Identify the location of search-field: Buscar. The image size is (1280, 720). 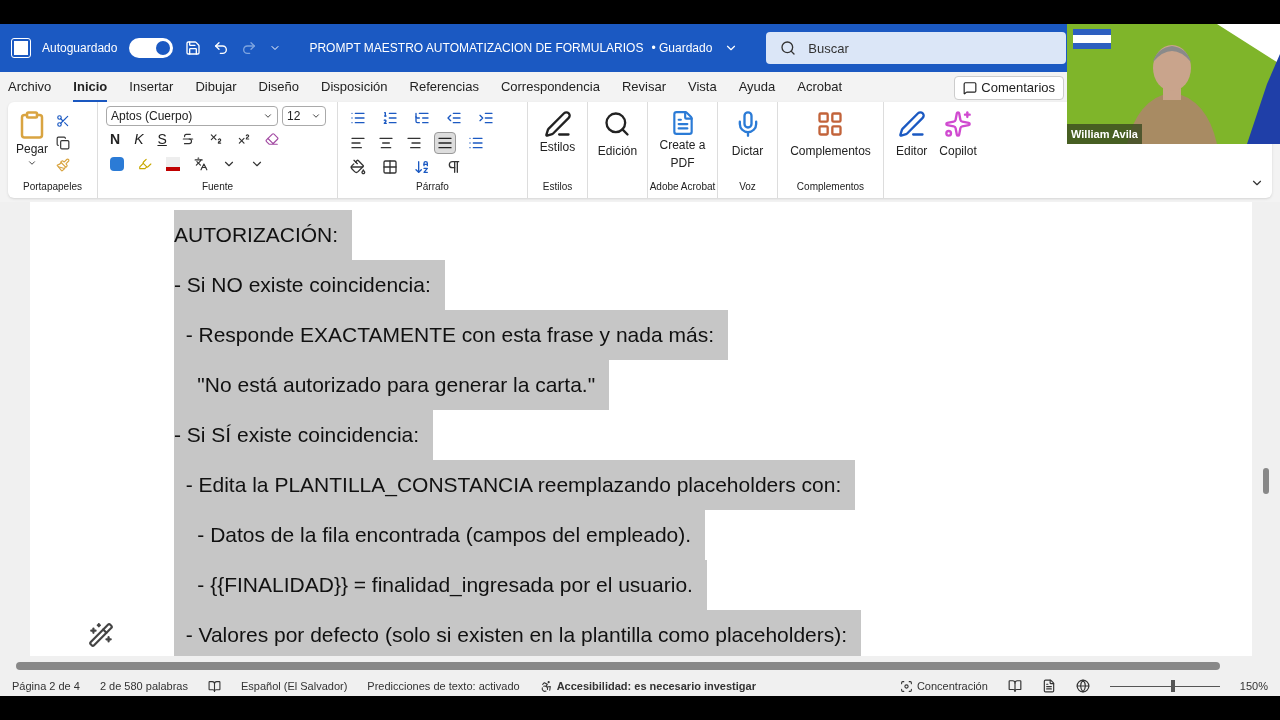
(916, 48).